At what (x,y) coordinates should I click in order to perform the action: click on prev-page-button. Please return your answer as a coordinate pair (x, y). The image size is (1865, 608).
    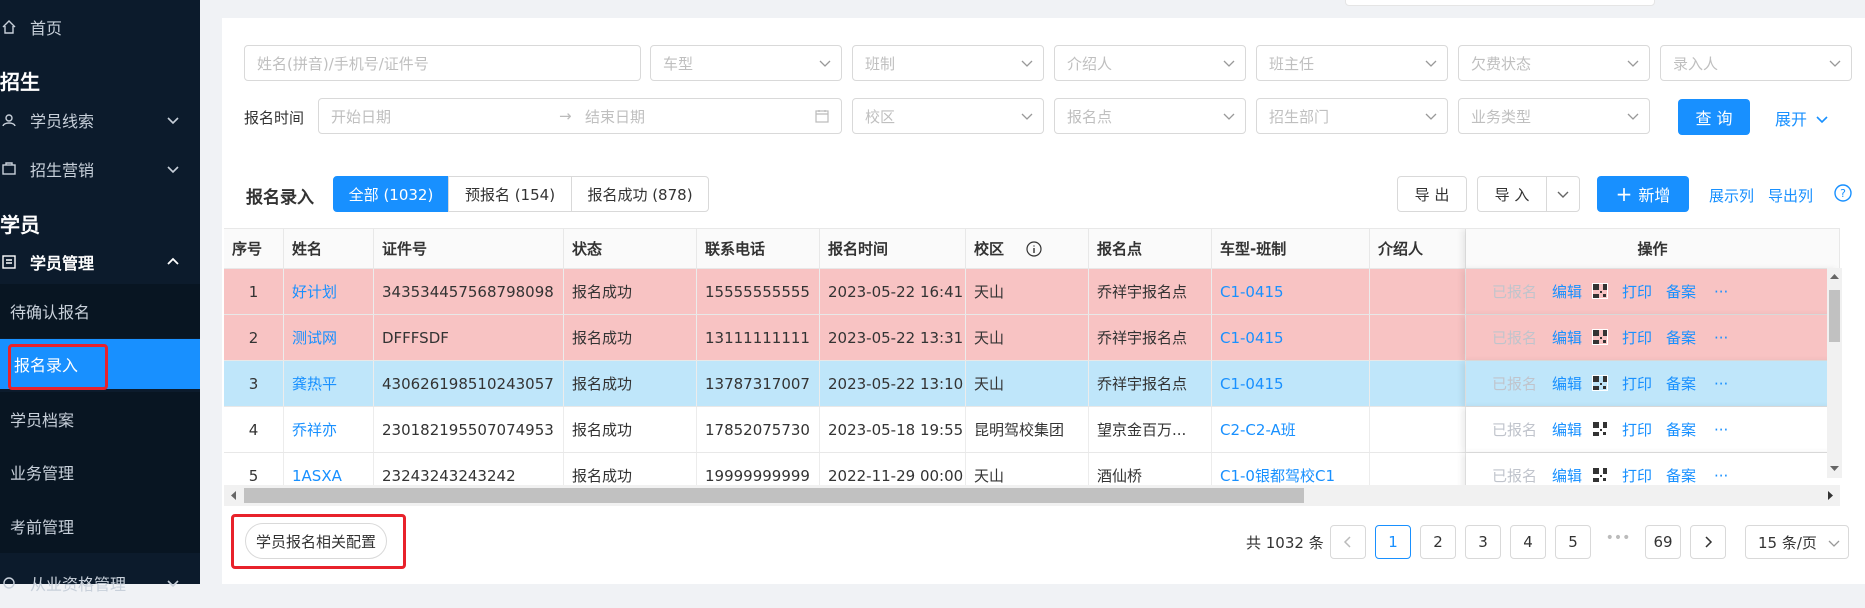
    Looking at the image, I should click on (1348, 542).